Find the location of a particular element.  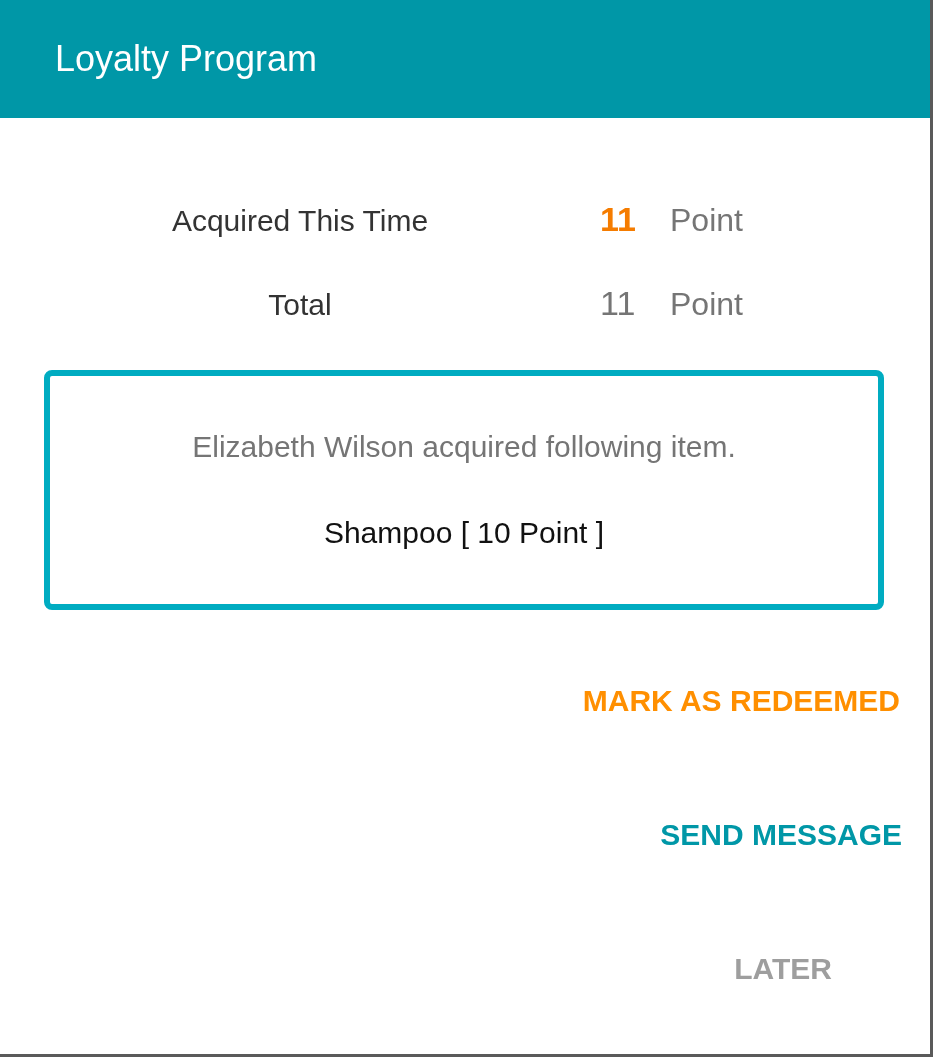

send-message-button: SEND MESSAGE is located at coordinates (781, 835).